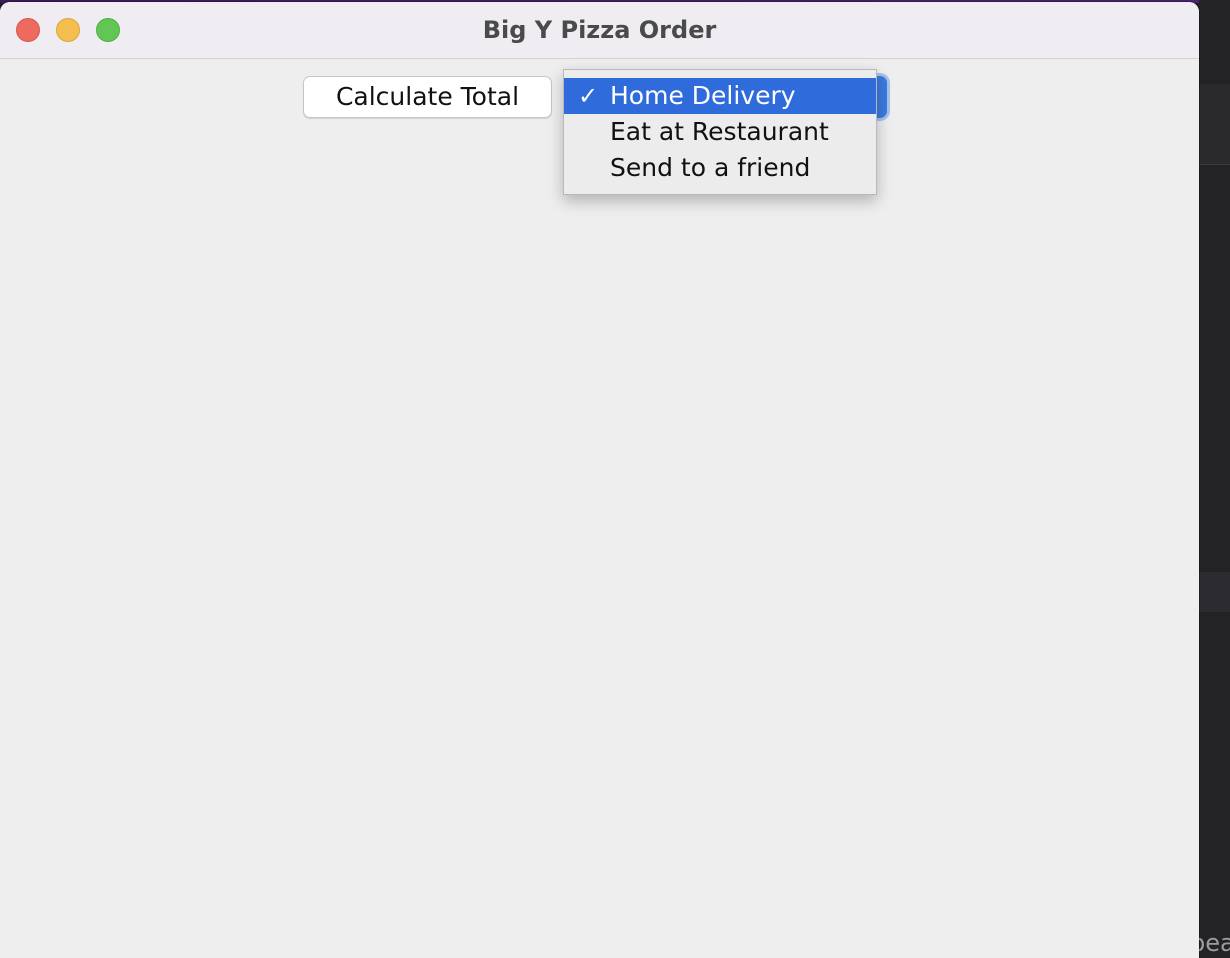 Image resolution: width=1230 pixels, height=958 pixels. What do you see at coordinates (710, 167) in the screenshot?
I see `menu-item-label: Send to a friend` at bounding box center [710, 167].